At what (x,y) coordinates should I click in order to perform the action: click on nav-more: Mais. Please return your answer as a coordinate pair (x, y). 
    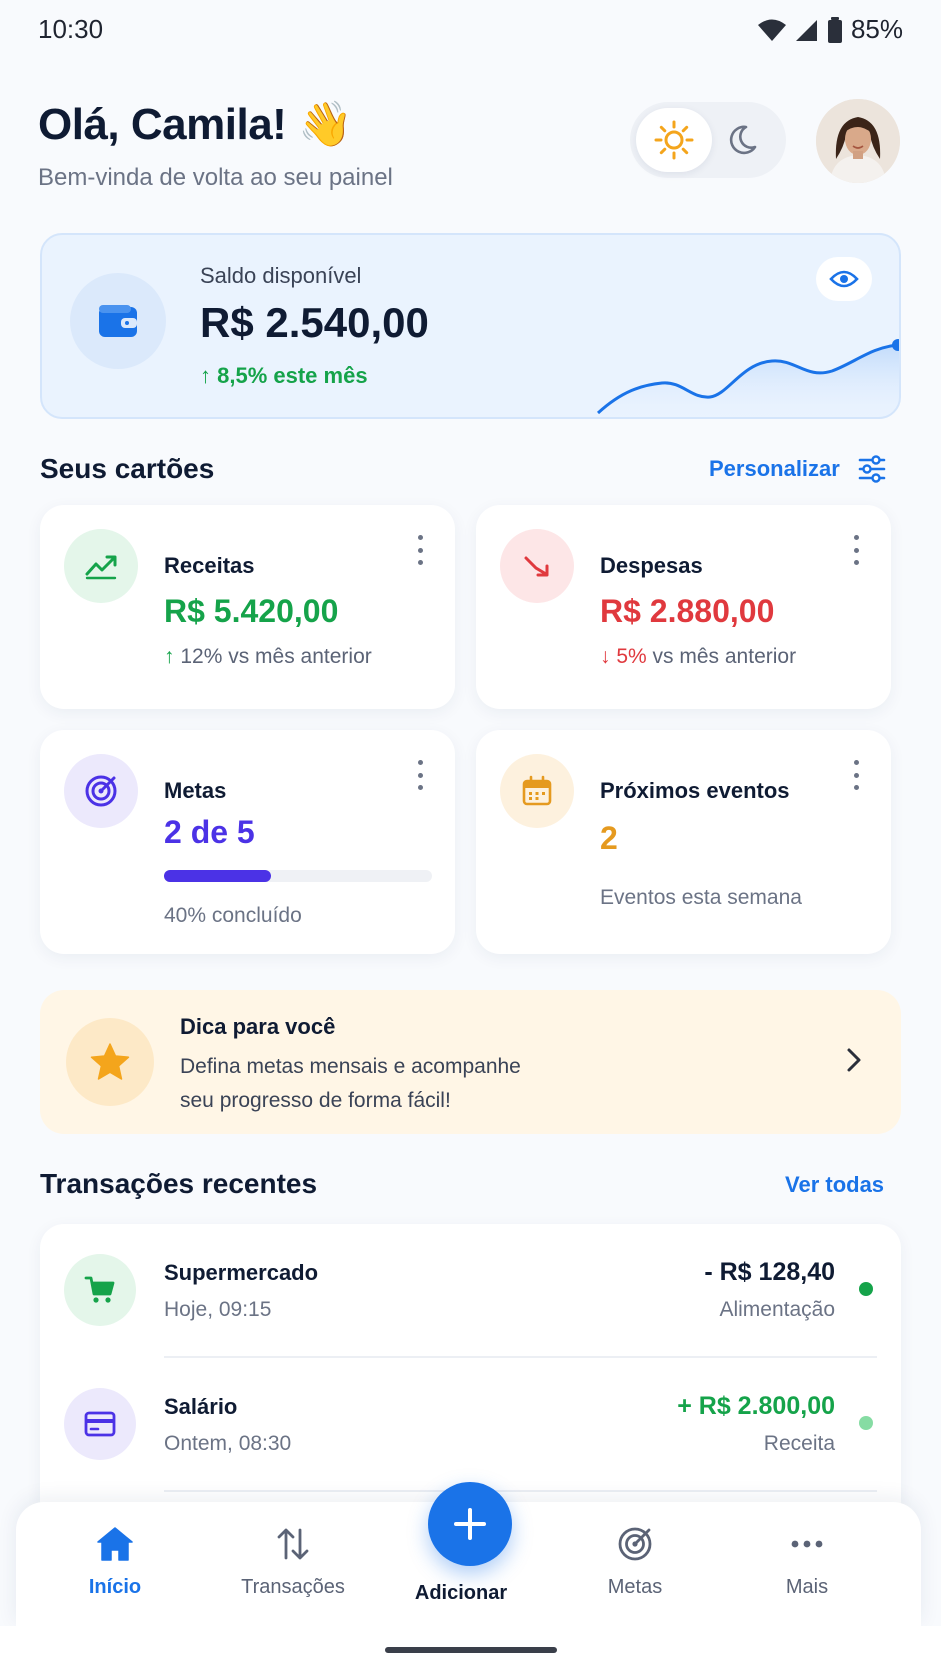
    Looking at the image, I should click on (807, 1562).